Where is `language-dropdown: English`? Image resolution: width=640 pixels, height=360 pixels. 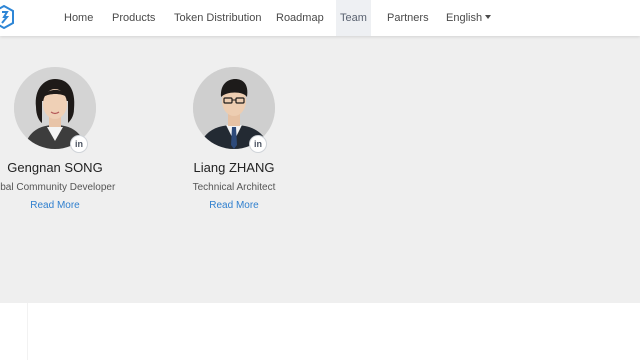
language-dropdown: English is located at coordinates (469, 18).